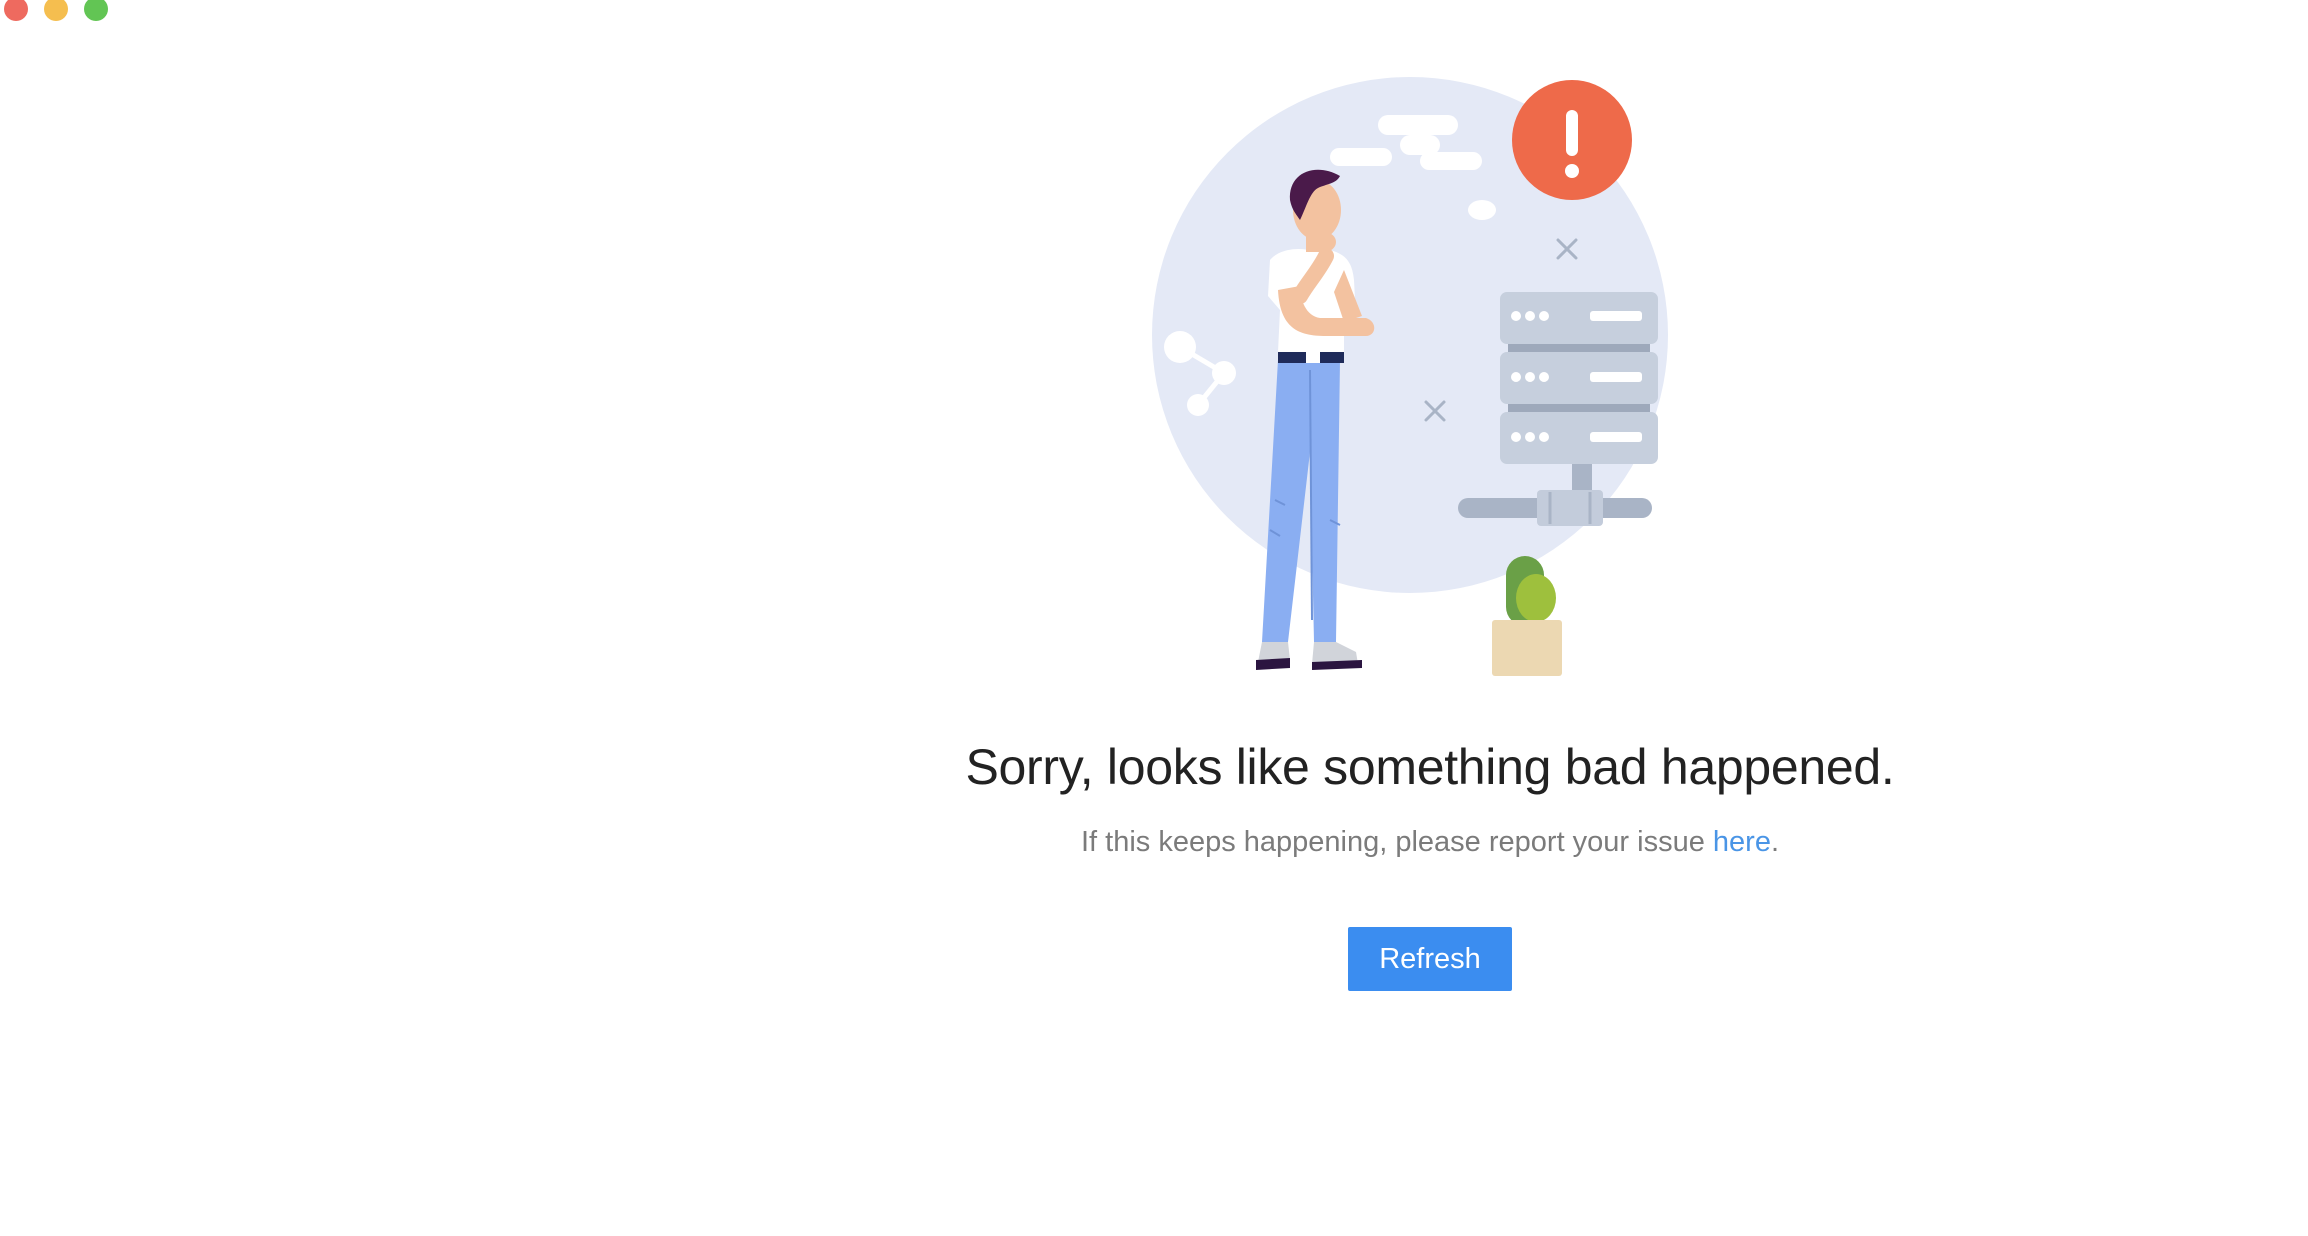  What do you see at coordinates (1410, 376) in the screenshot?
I see `error-illustration` at bounding box center [1410, 376].